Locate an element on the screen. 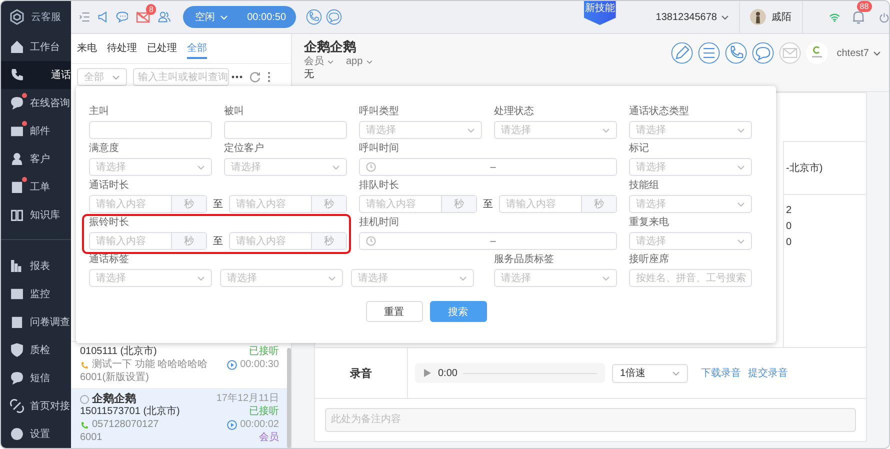 This screenshot has width=890, height=449. hexagon-logo-icon is located at coordinates (17, 17).